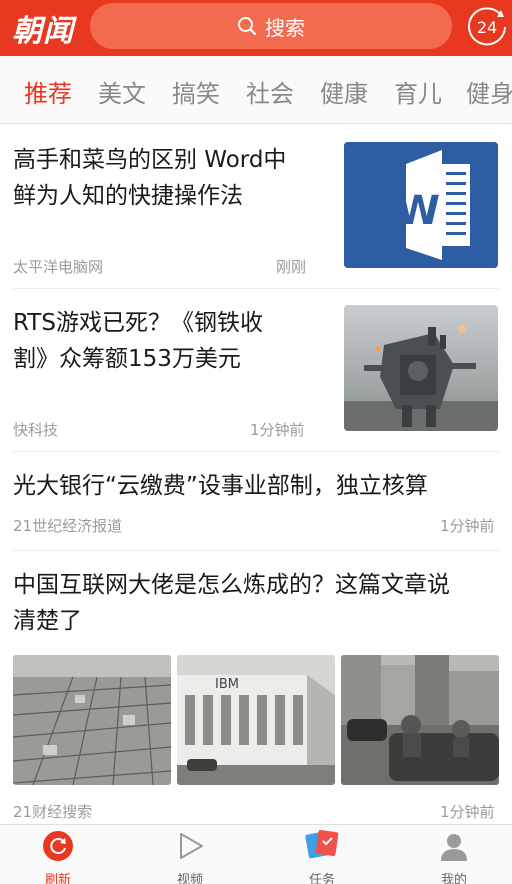 This screenshot has height=884, width=512. What do you see at coordinates (256, 854) in the screenshot?
I see `bottom-navigation: 刷新 视频 任务 我的` at bounding box center [256, 854].